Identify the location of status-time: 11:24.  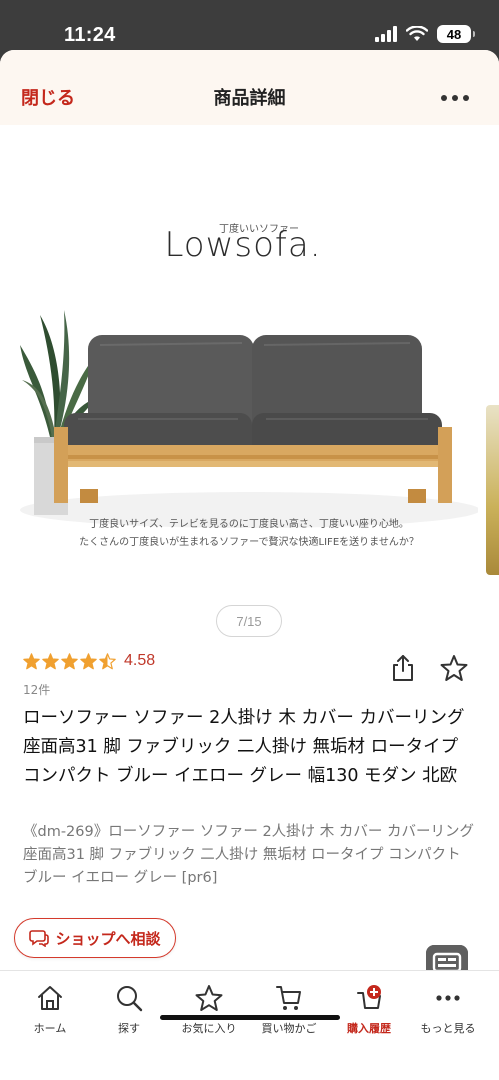
(90, 35).